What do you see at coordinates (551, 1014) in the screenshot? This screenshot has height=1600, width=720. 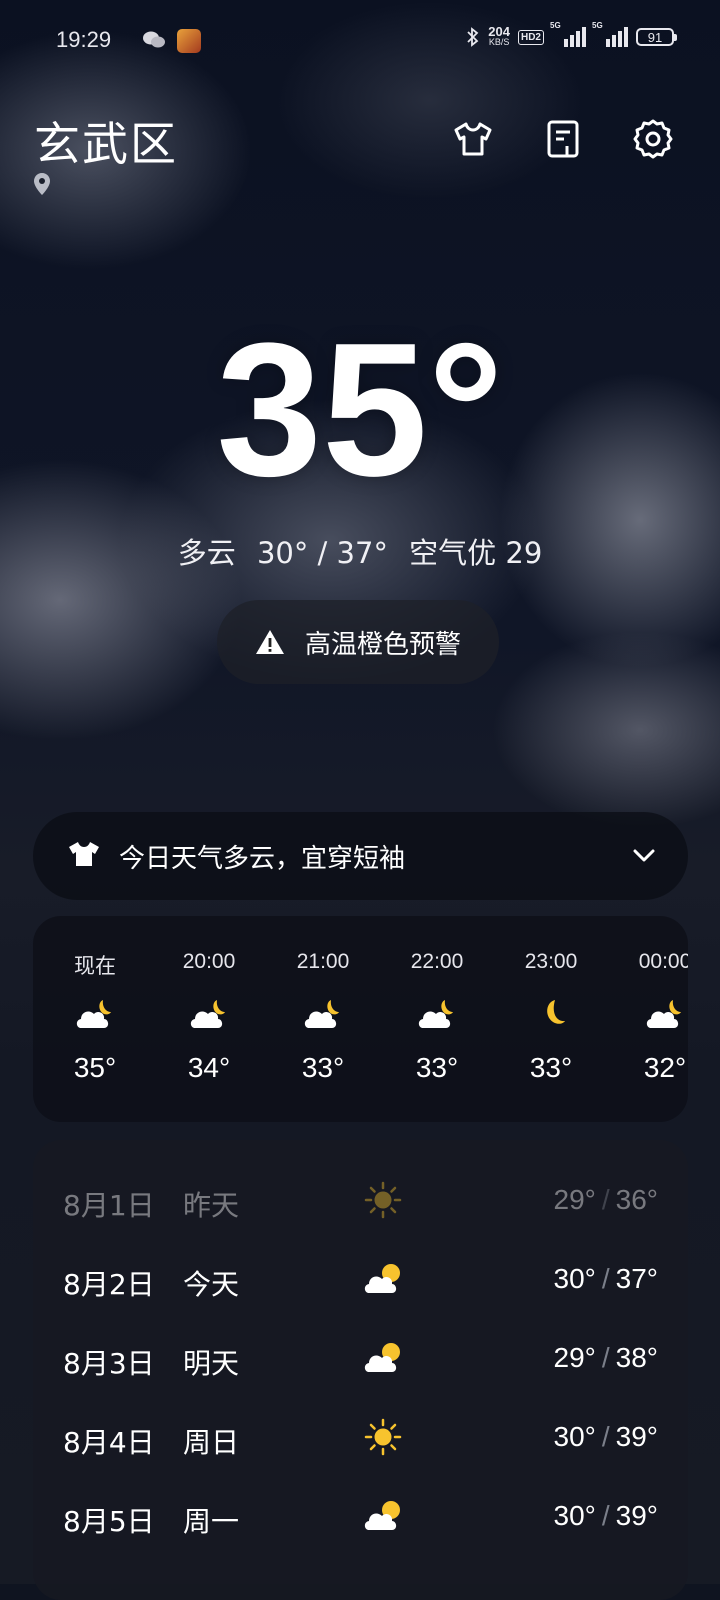 I see `moon-icon` at bounding box center [551, 1014].